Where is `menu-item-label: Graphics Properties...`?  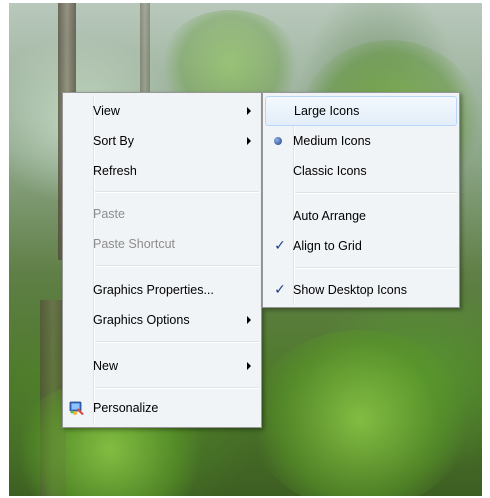 menu-item-label: Graphics Properties... is located at coordinates (153, 290).